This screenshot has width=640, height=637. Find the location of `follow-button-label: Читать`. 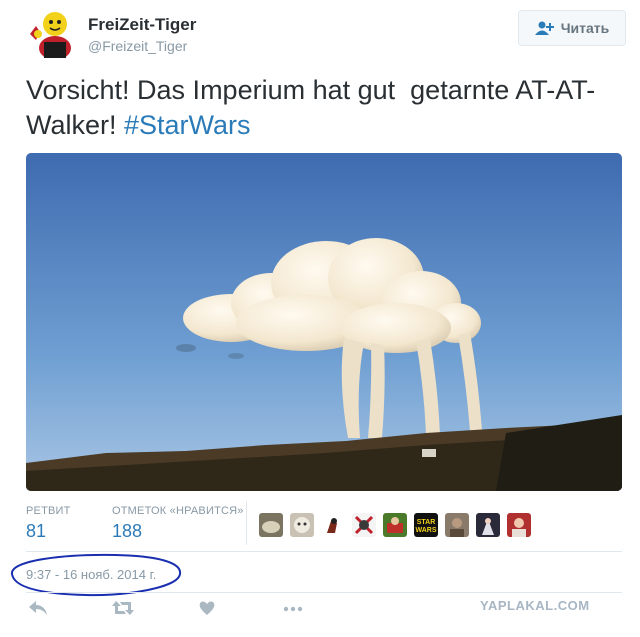

follow-button-label: Читать is located at coordinates (585, 28).